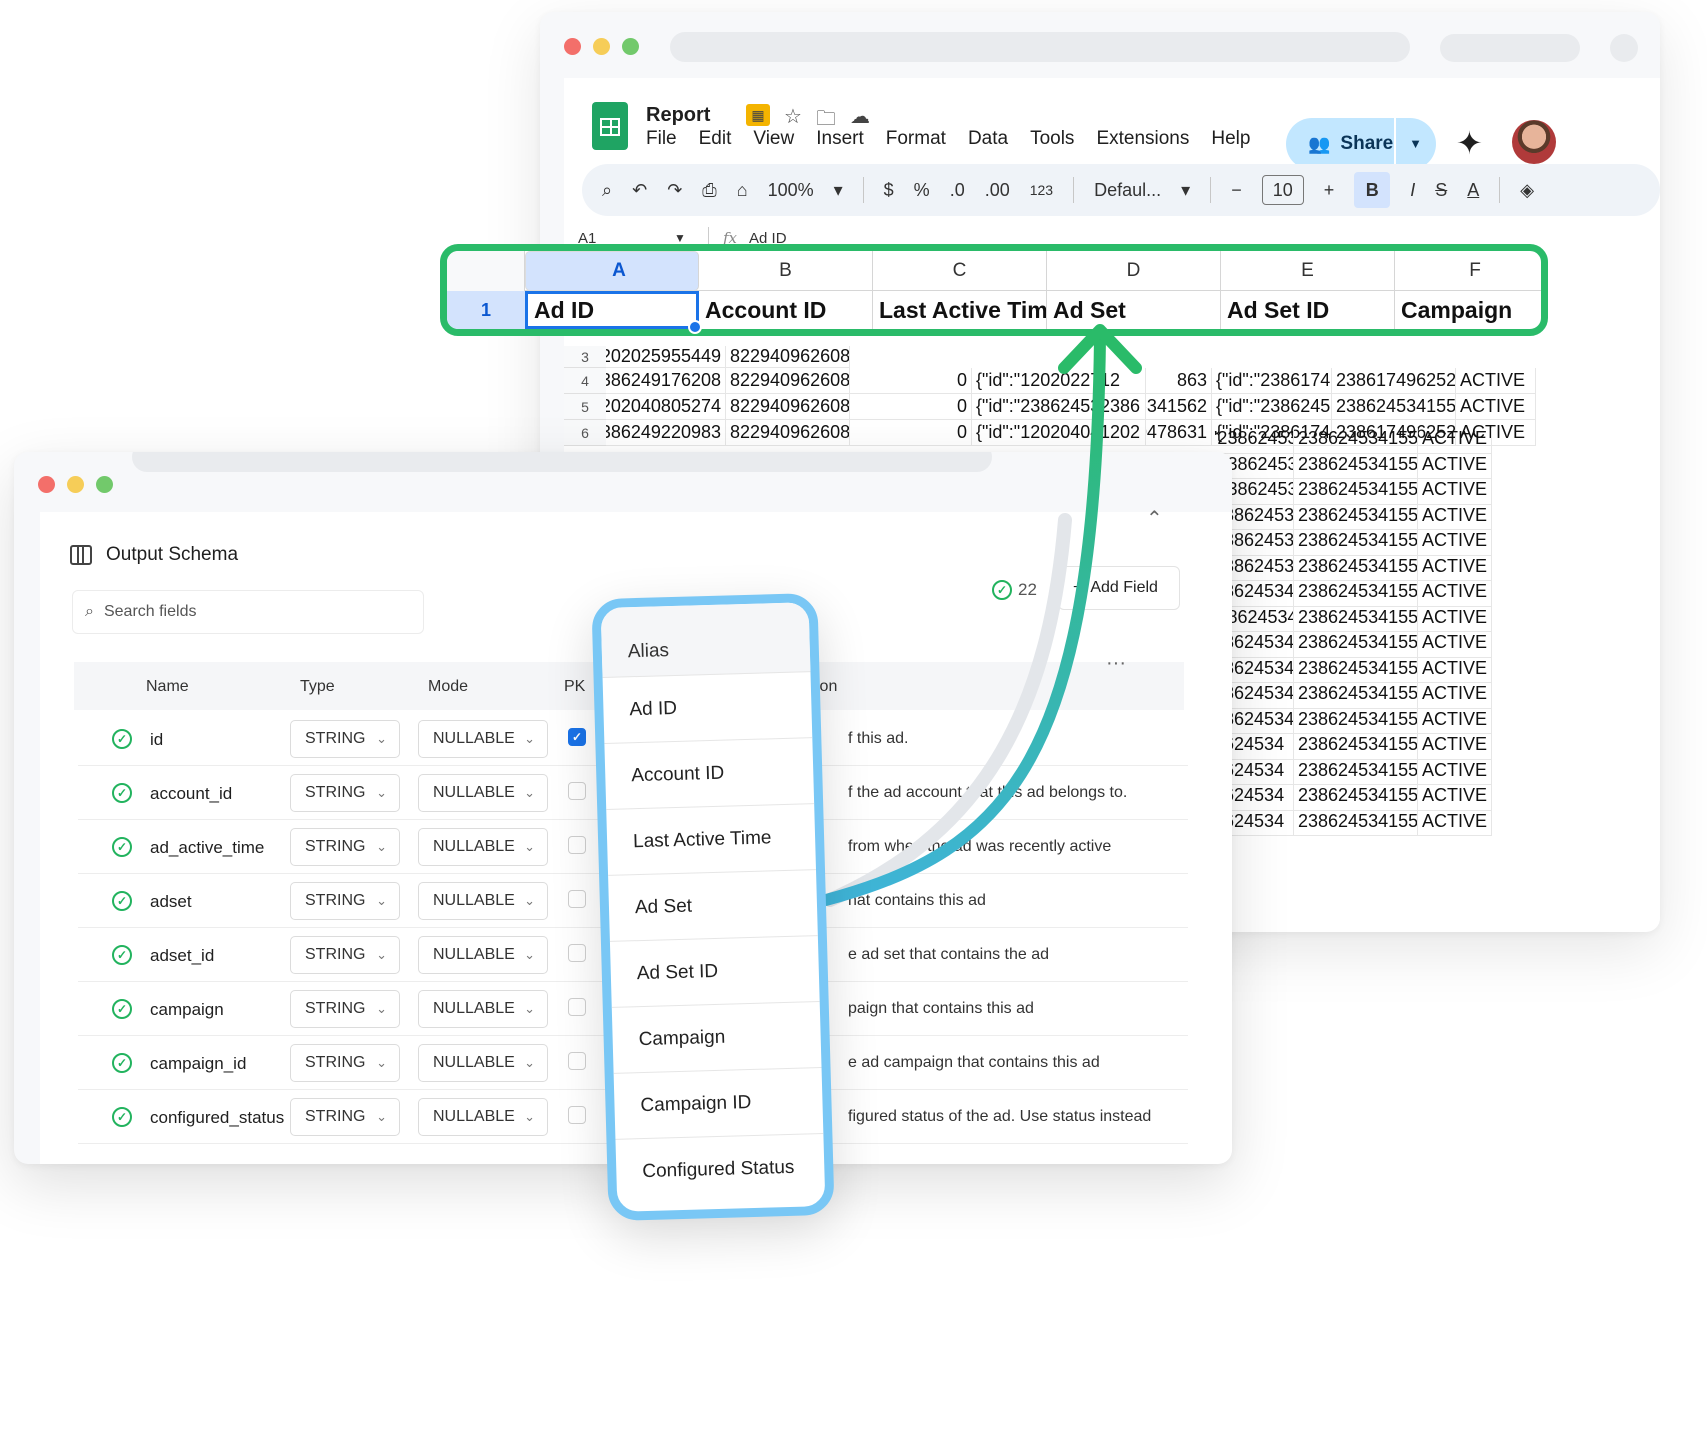 The width and height of the screenshot is (1707, 1438). I want to click on search-icon: ⌕, so click(607, 190).